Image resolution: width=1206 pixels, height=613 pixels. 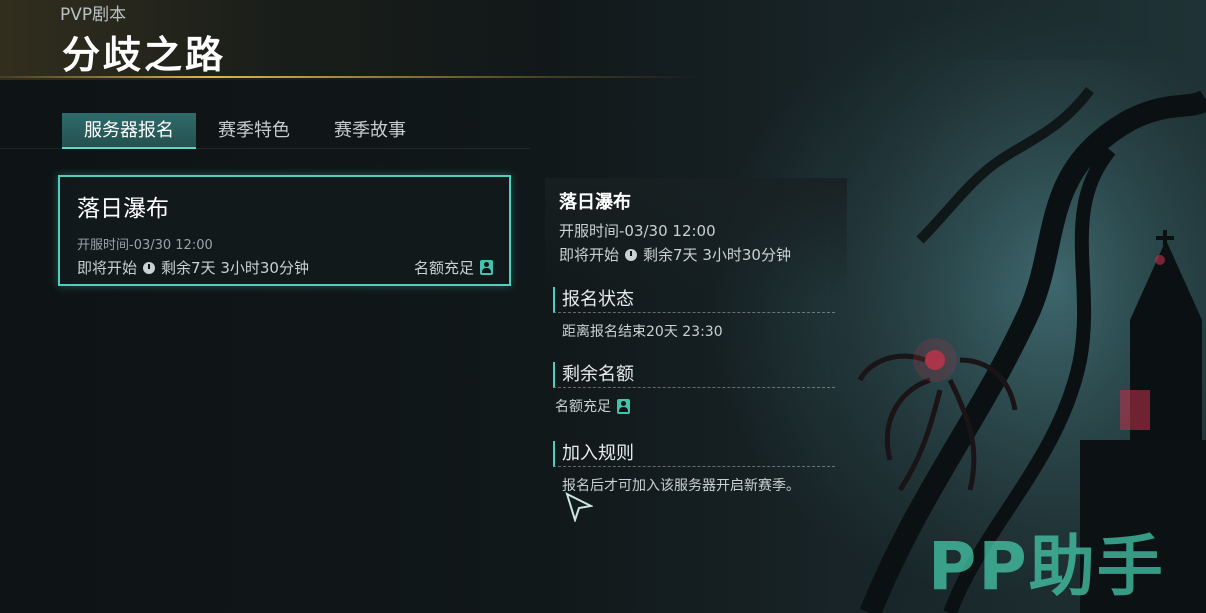 I want to click on detail-open-time: 开服时间-03/30 12:00, so click(x=637, y=231).